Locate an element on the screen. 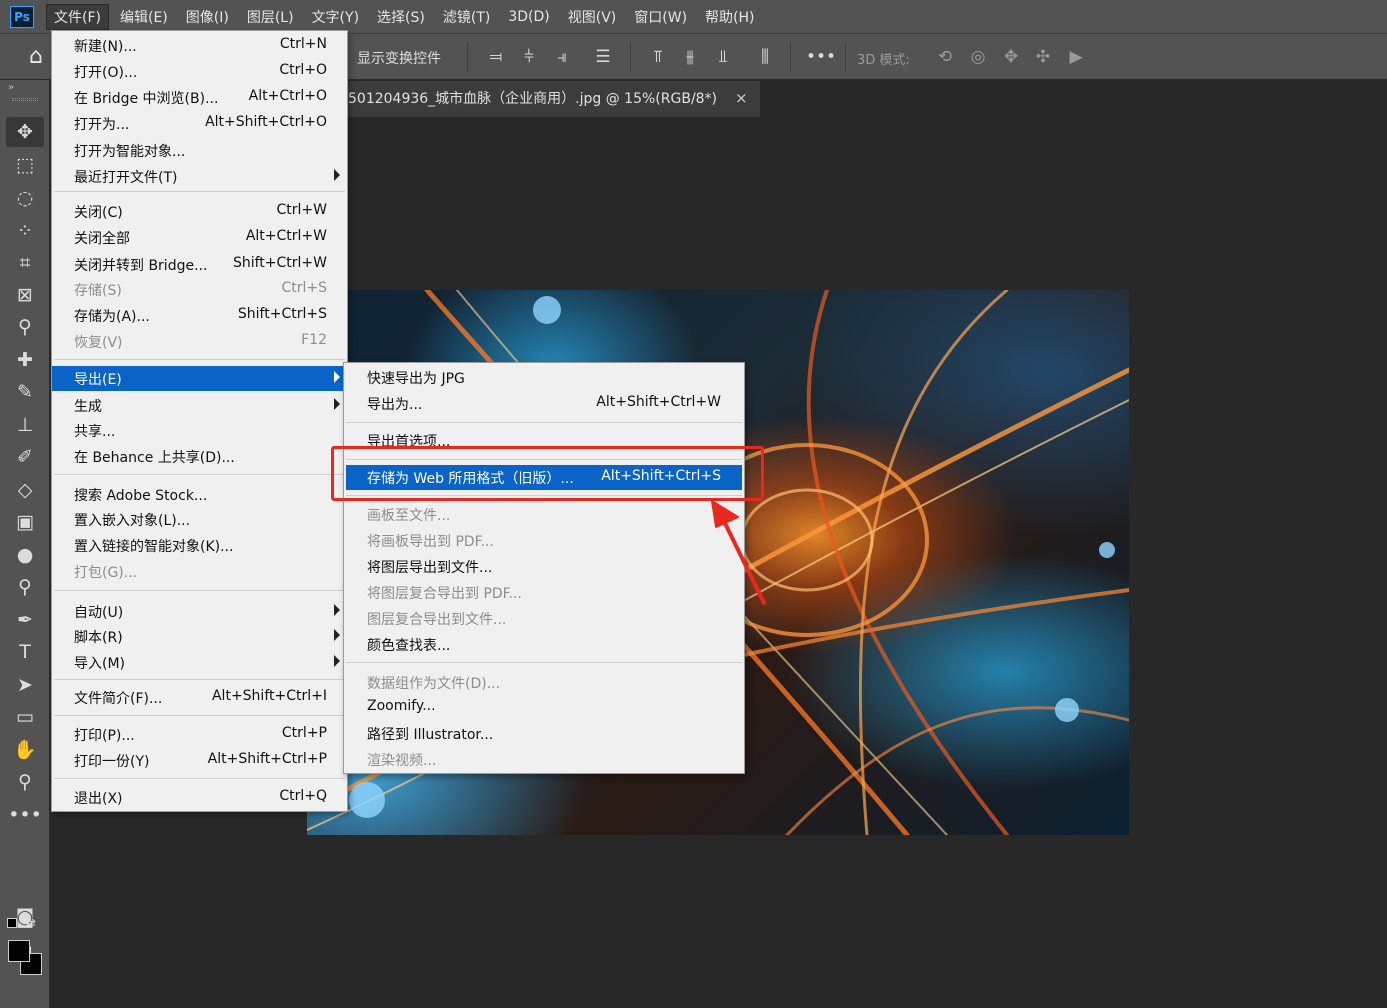 Image resolution: width=1387 pixels, height=1008 pixels. menu-item-close-all: 关闭全部 Alt+Ctrl+W is located at coordinates (199, 237).